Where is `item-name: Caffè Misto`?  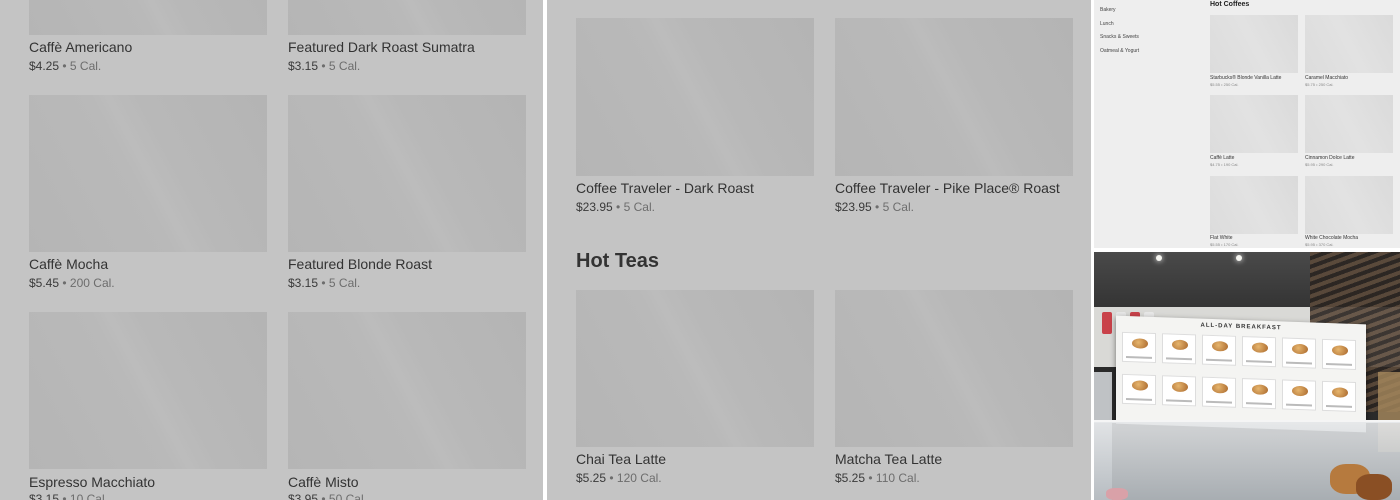
item-name: Caffè Misto is located at coordinates (323, 482).